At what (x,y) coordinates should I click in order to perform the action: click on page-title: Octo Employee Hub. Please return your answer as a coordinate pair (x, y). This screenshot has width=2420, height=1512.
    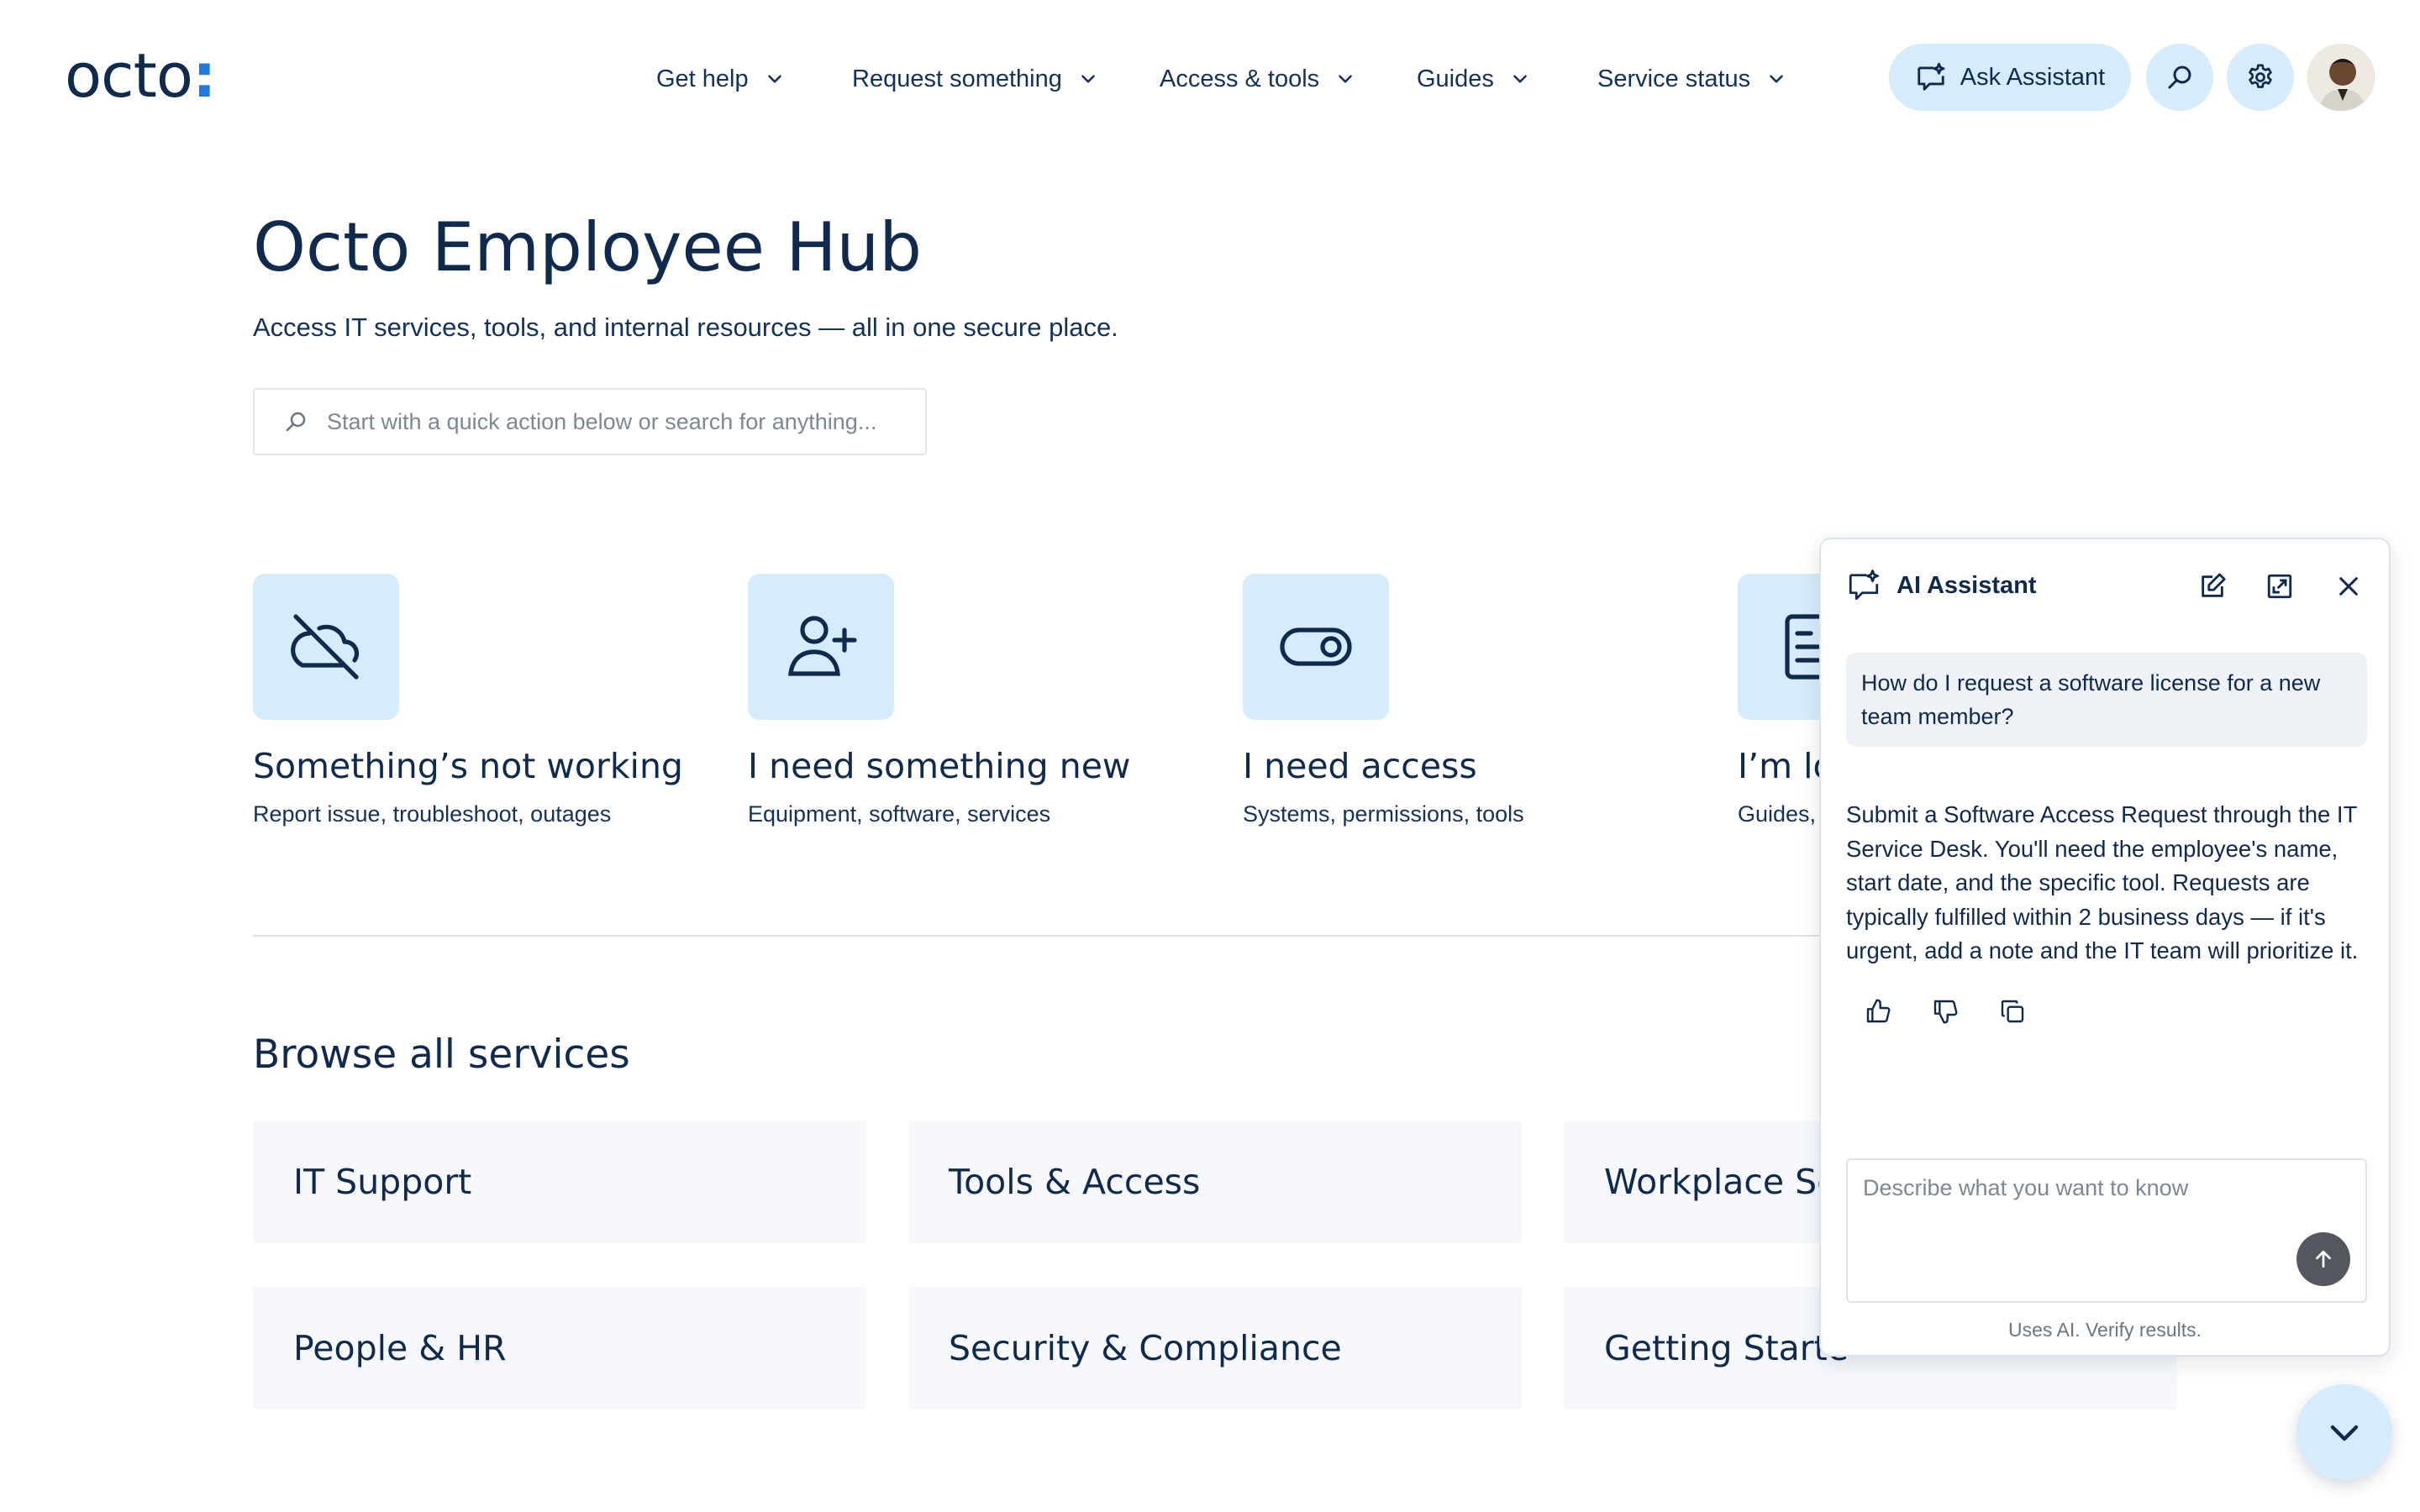
    Looking at the image, I should click on (587, 247).